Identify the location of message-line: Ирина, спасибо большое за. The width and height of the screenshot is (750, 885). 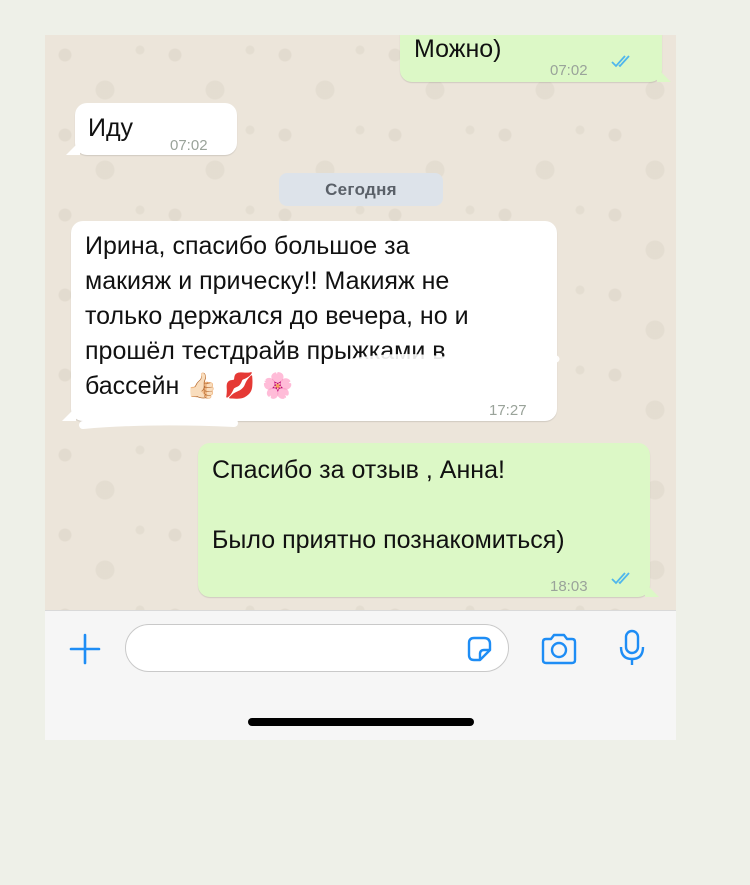
(247, 246).